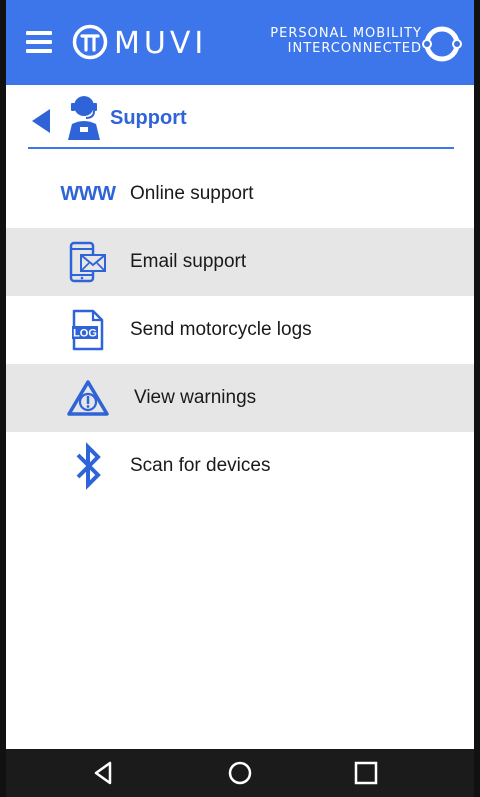 The width and height of the screenshot is (480, 797). I want to click on tagline: PERSONAL MOBILITY INTERCONNECTED, so click(346, 41).